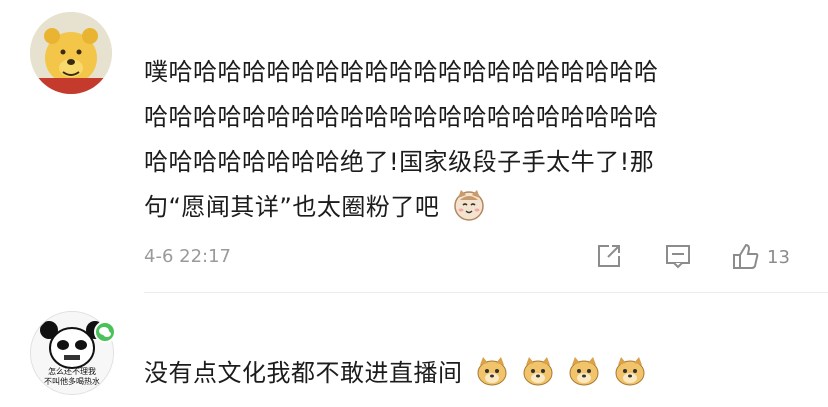  Describe the element at coordinates (303, 373) in the screenshot. I see `comment-line-text: 没有点文化我都不敢进直播间` at that location.